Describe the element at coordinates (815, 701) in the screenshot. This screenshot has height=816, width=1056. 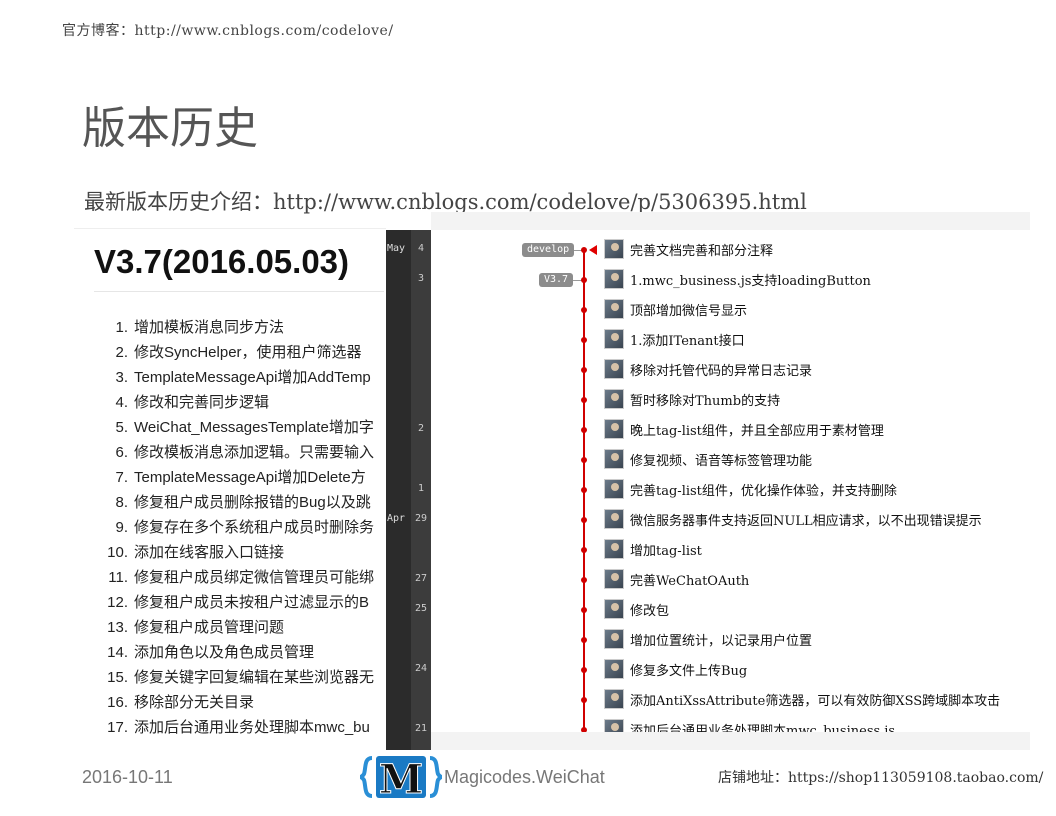
I see `commit-message: 添加AntiXssAttribute筛选器，可以有效防御XSS跨域脚本攻击` at that location.